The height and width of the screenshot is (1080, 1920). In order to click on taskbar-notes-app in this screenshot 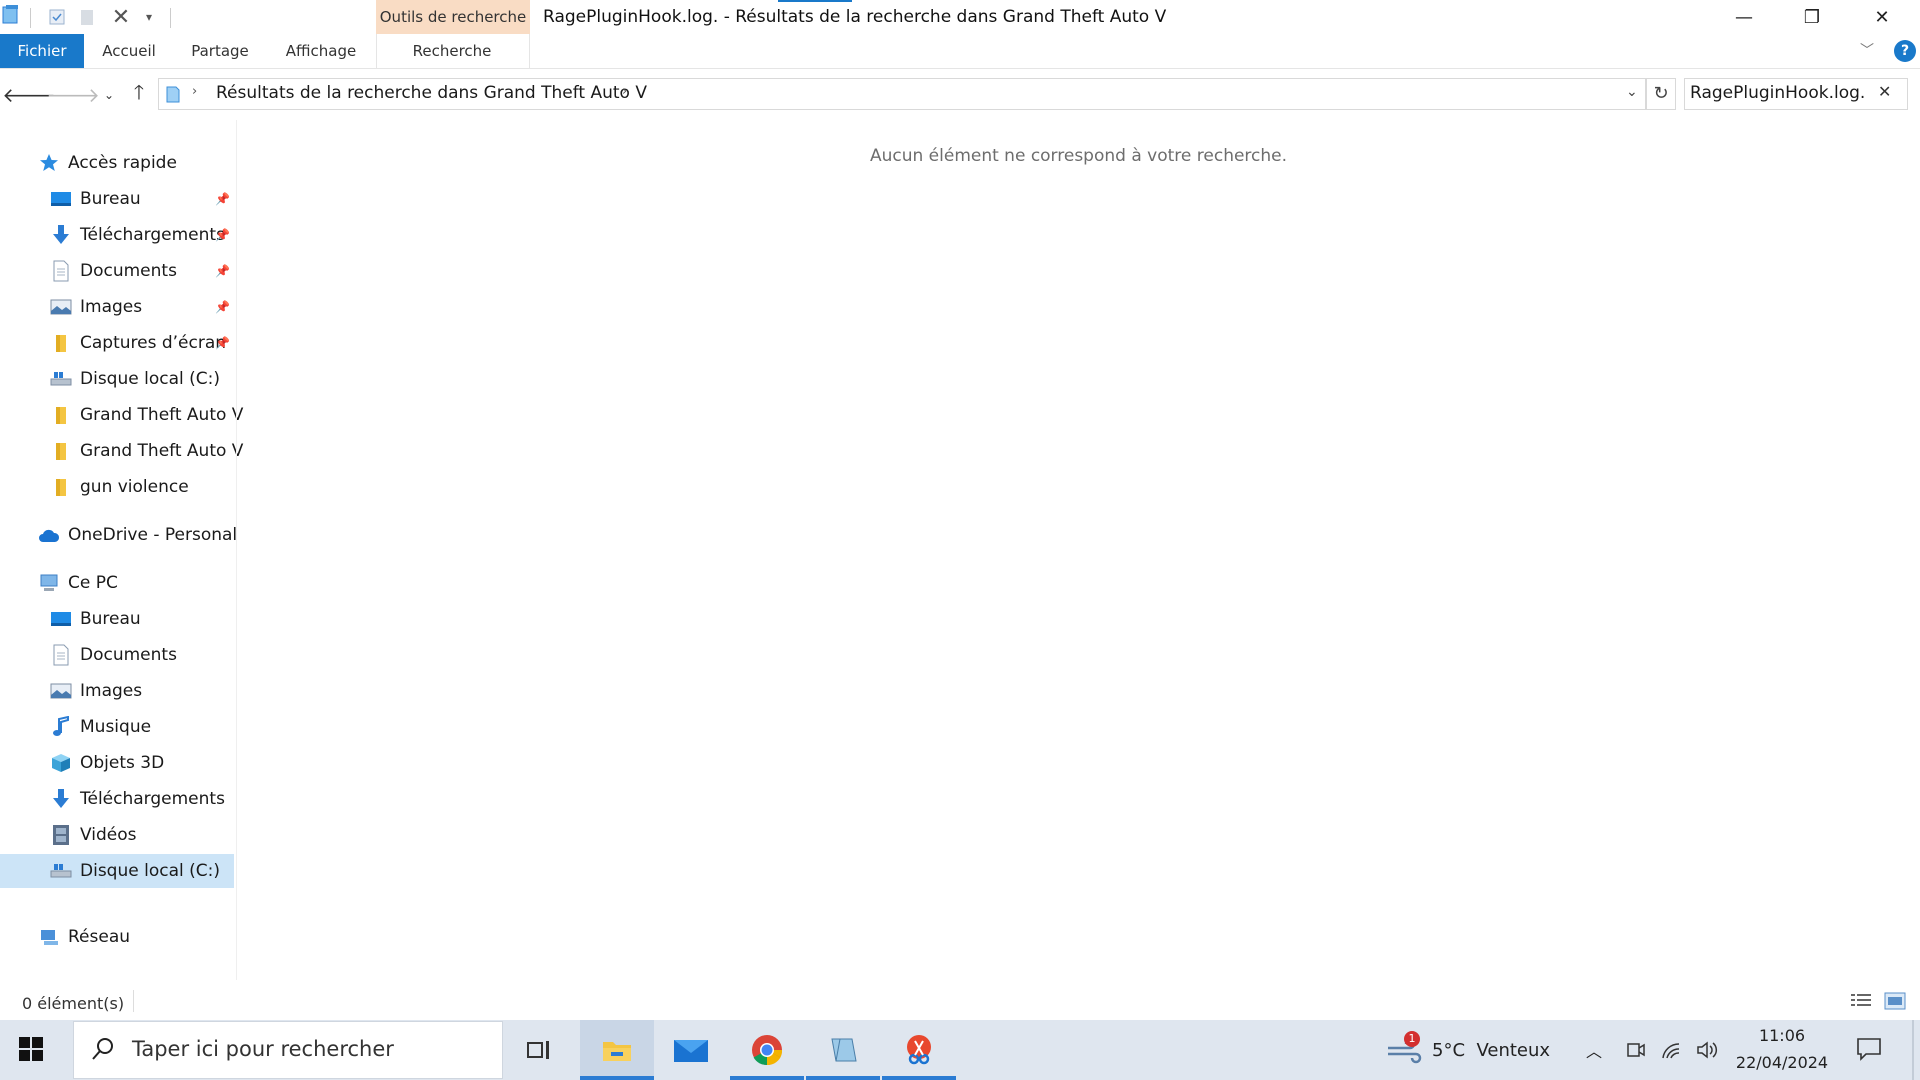, I will do `click(843, 1050)`.